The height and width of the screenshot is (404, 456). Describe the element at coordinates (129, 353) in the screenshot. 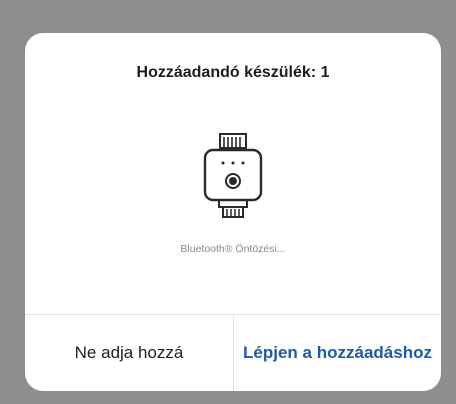

I see `cancel-button: Ne adja hozzá` at that location.